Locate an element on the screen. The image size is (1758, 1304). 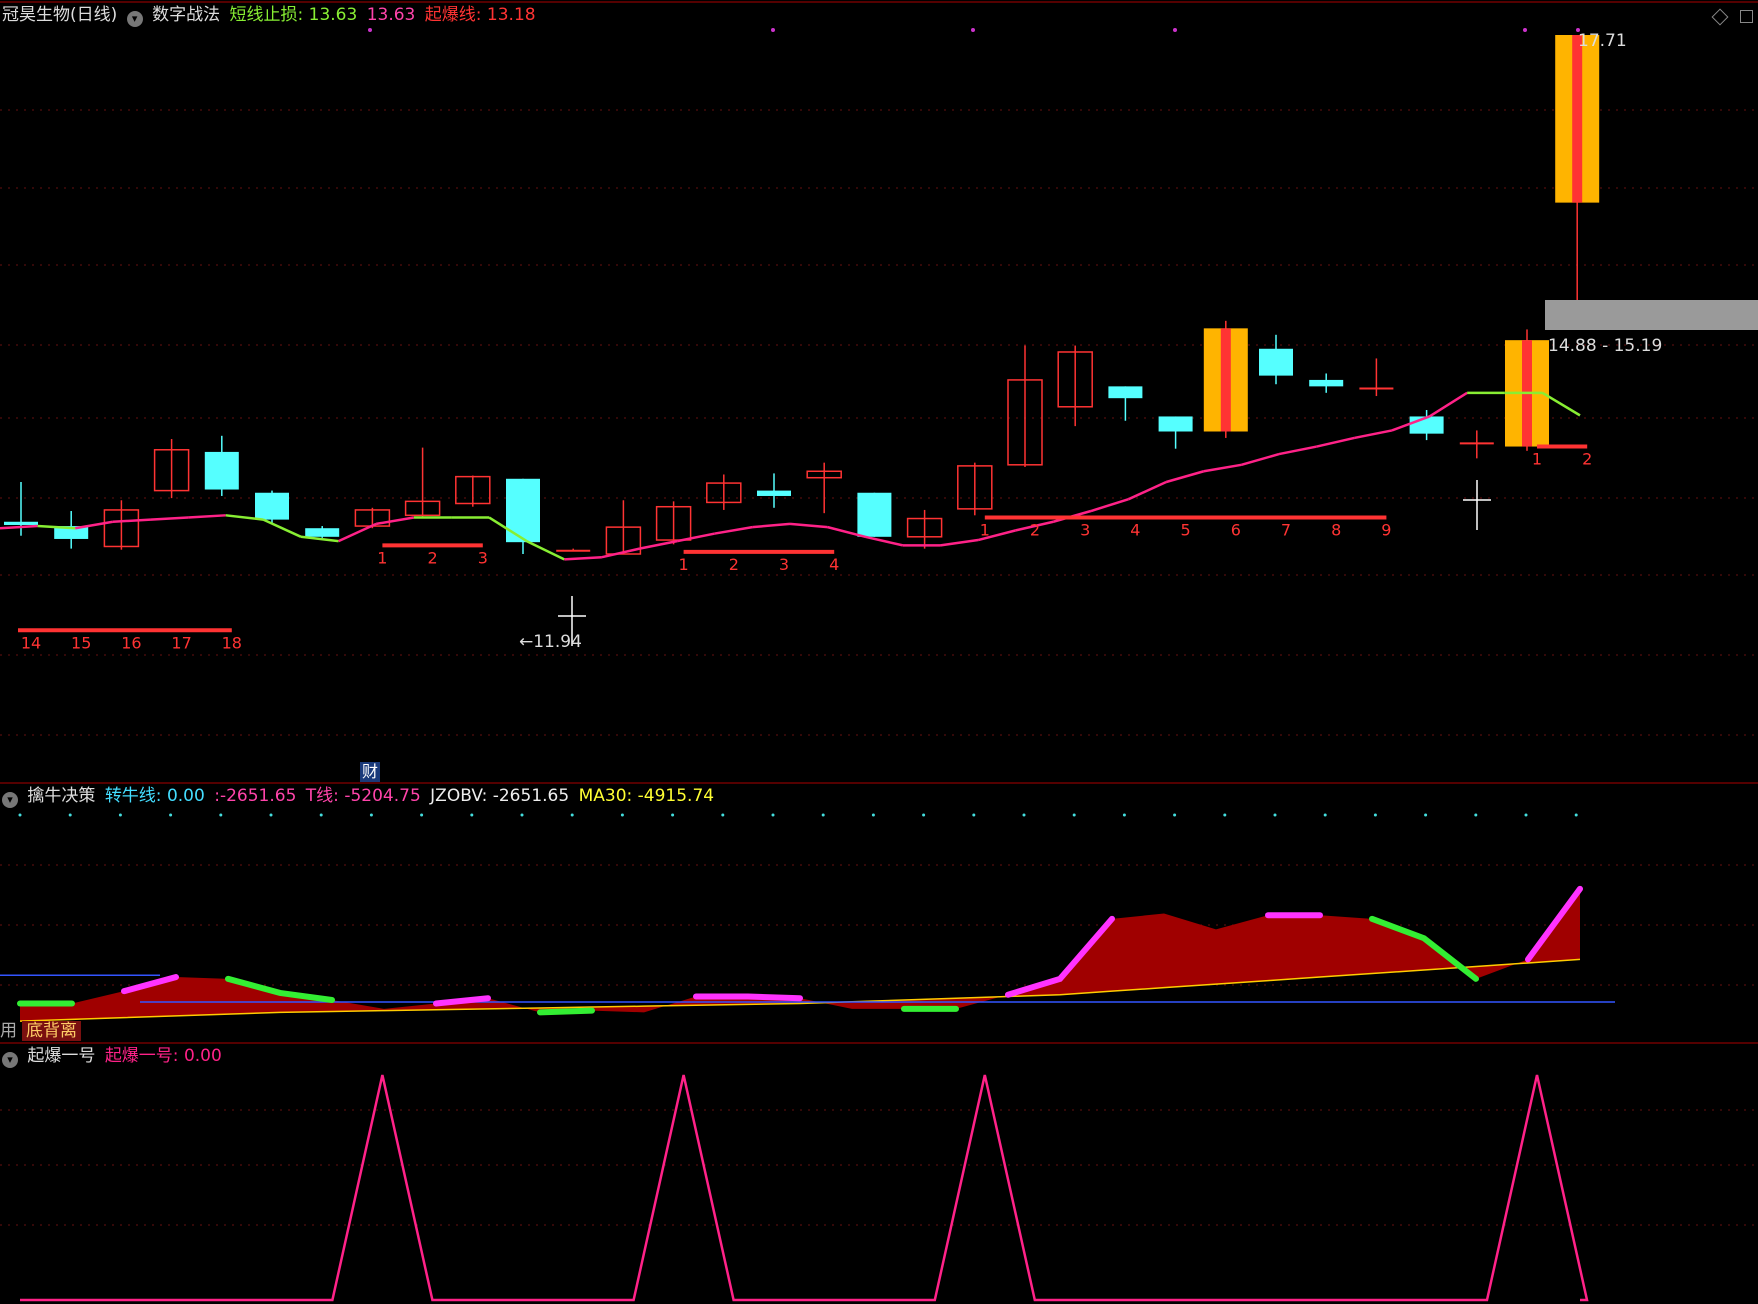
t-label: T线: is located at coordinates (322, 796).